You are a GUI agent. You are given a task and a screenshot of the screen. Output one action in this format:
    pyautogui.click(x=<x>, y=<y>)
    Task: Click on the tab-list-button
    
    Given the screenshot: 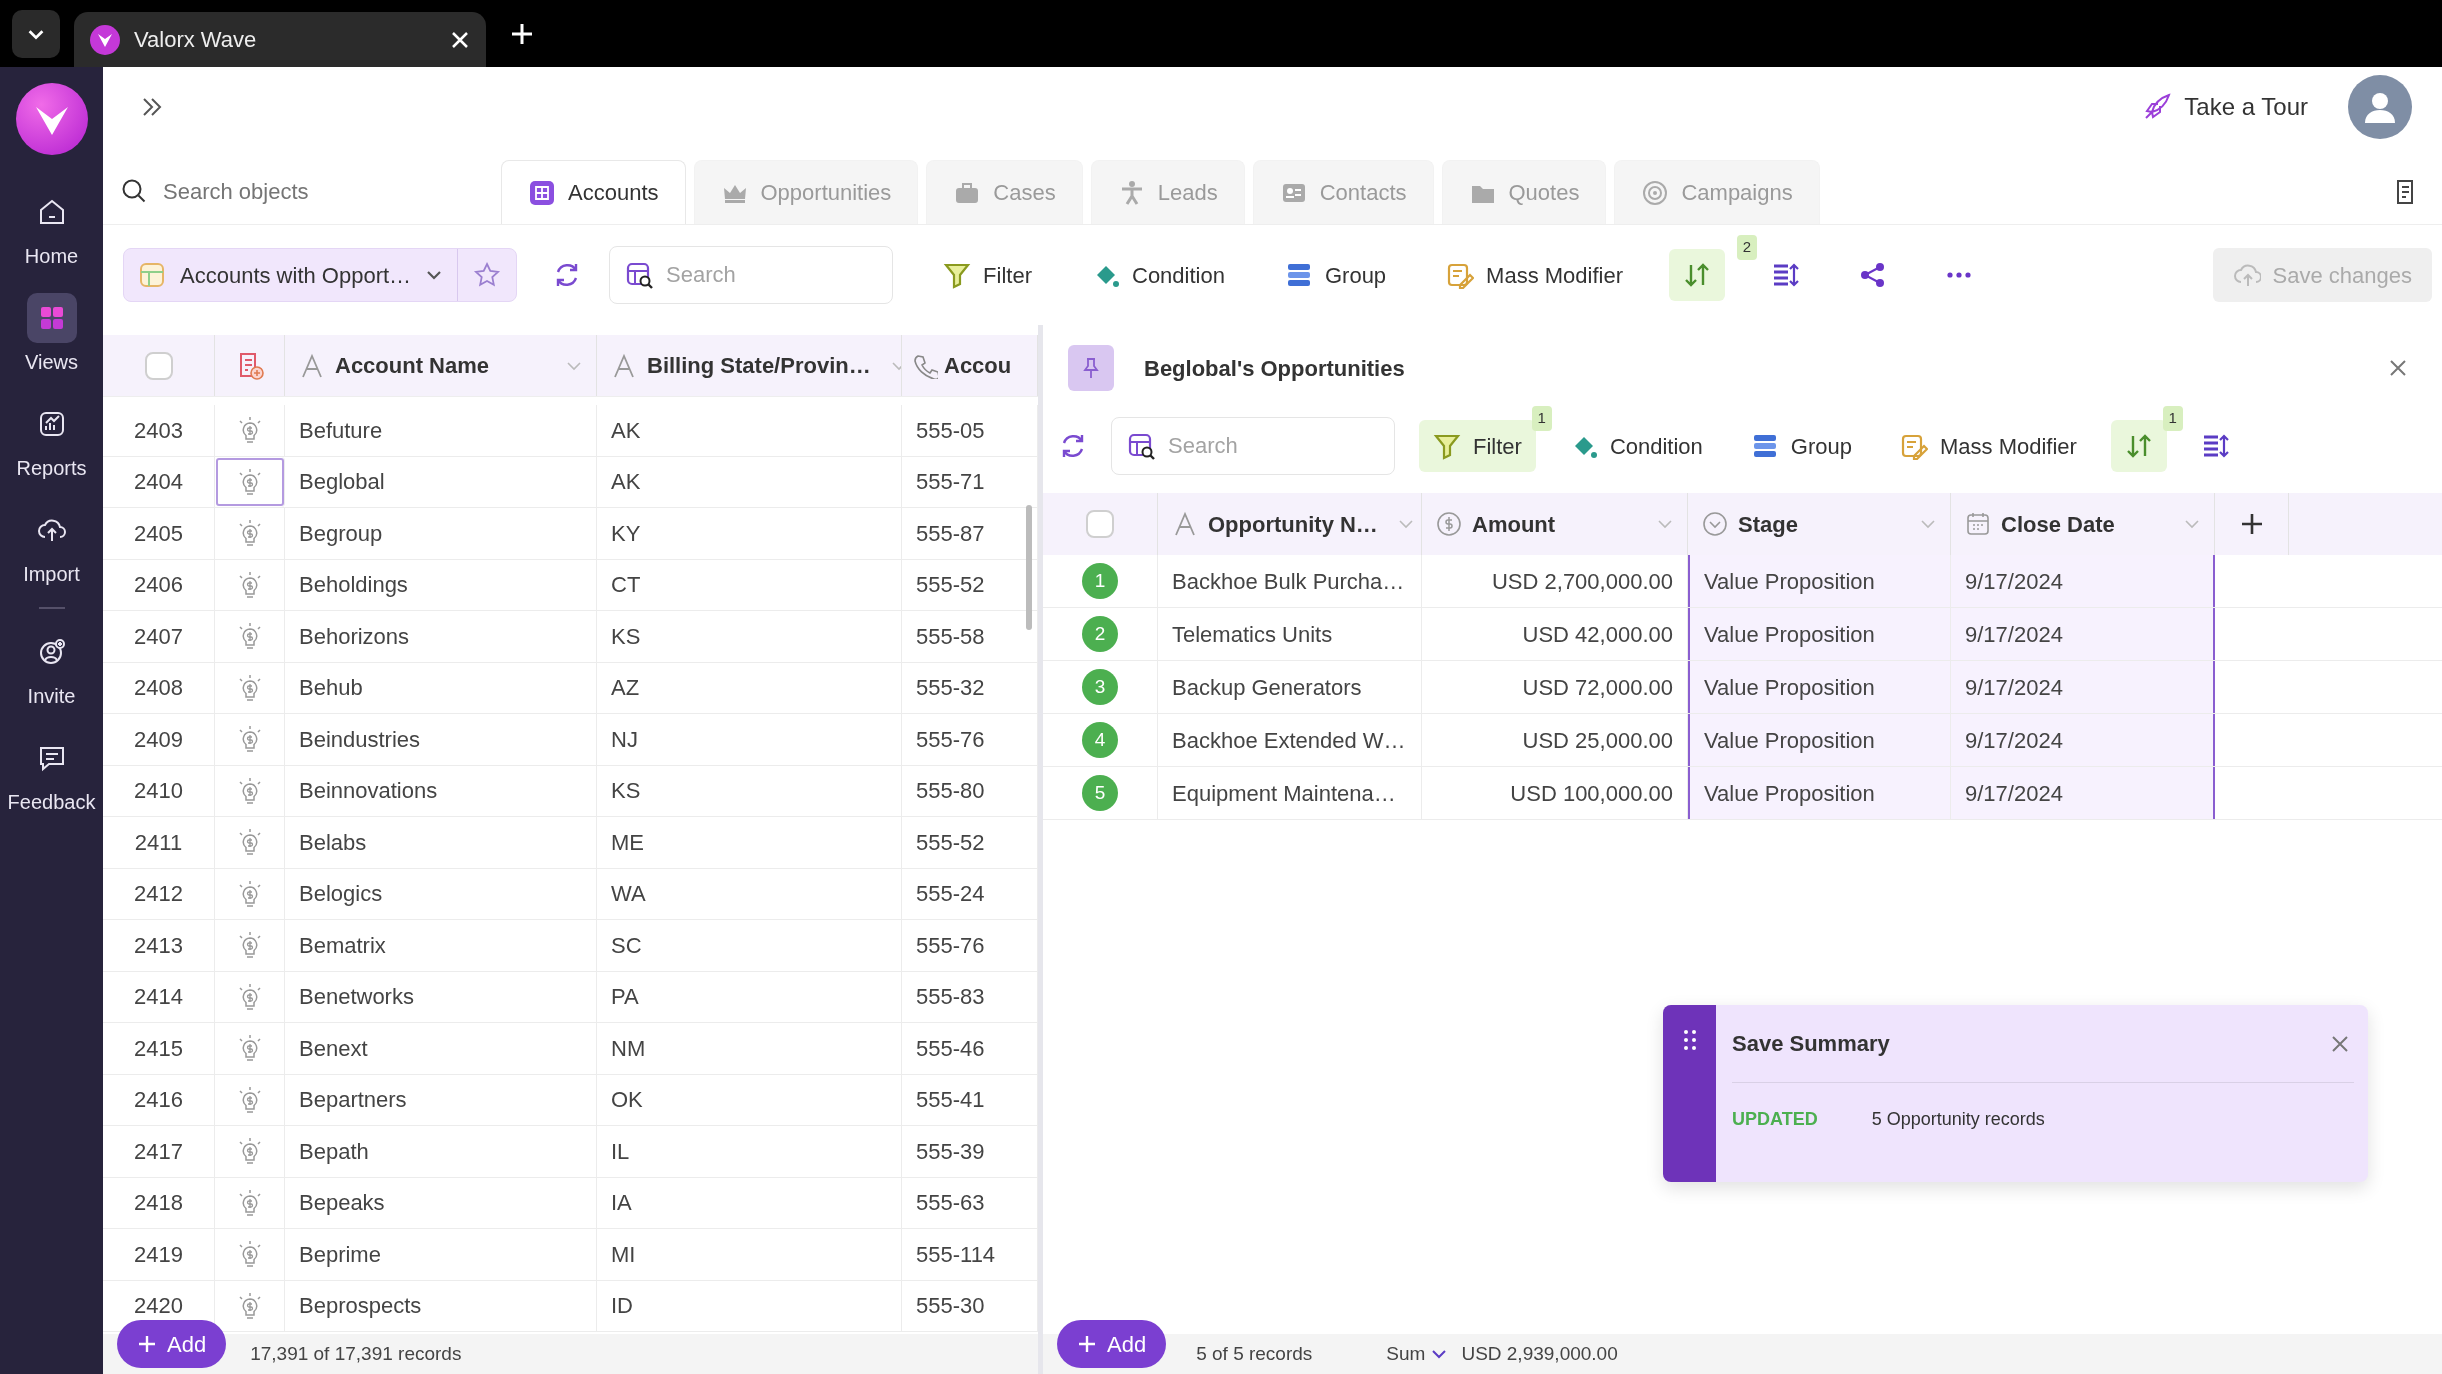 What is the action you would take?
    pyautogui.click(x=36, y=33)
    